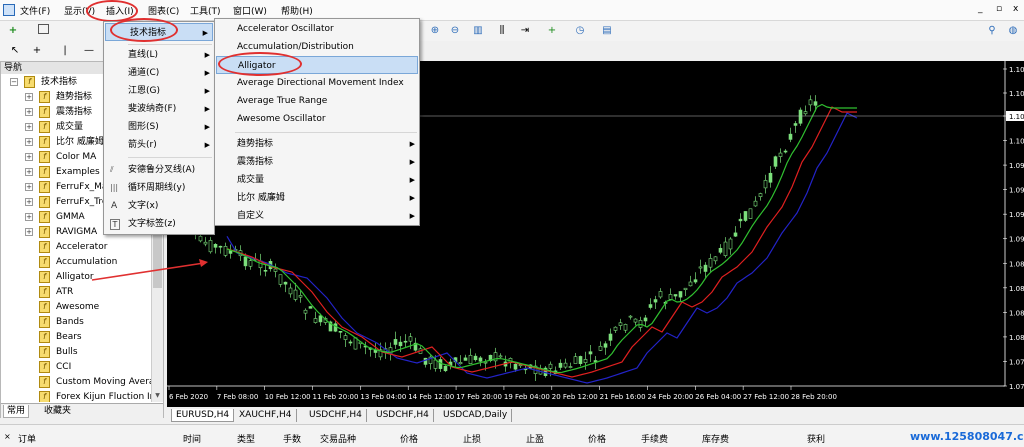 The height and width of the screenshot is (447, 1024). I want to click on tree-item: f Accelerator, so click(76, 247).